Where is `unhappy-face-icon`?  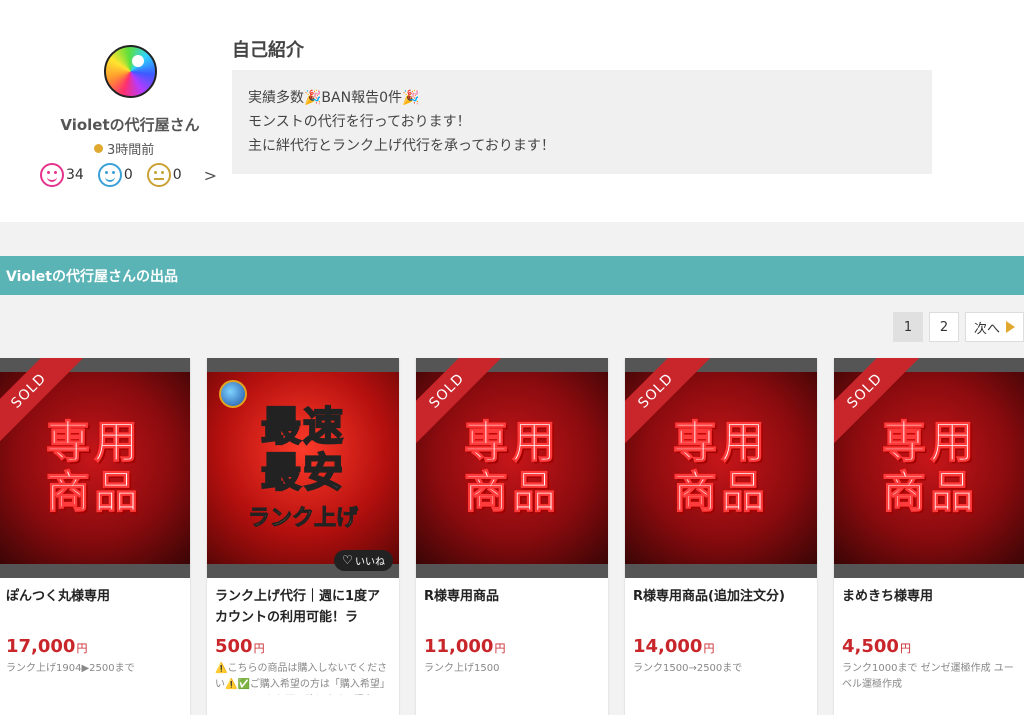
unhappy-face-icon is located at coordinates (158, 175).